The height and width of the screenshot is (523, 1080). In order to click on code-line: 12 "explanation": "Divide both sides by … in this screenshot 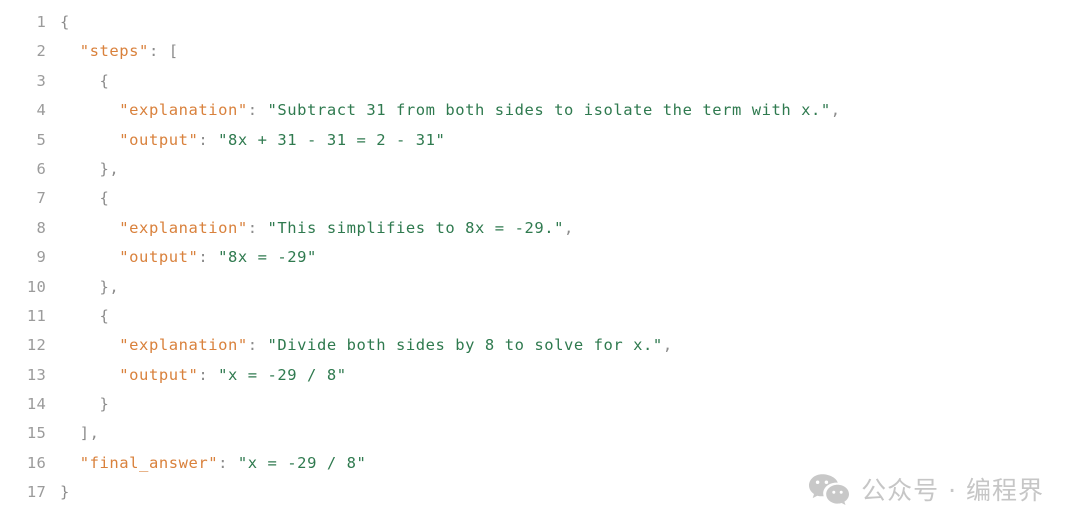, I will do `click(540, 345)`.